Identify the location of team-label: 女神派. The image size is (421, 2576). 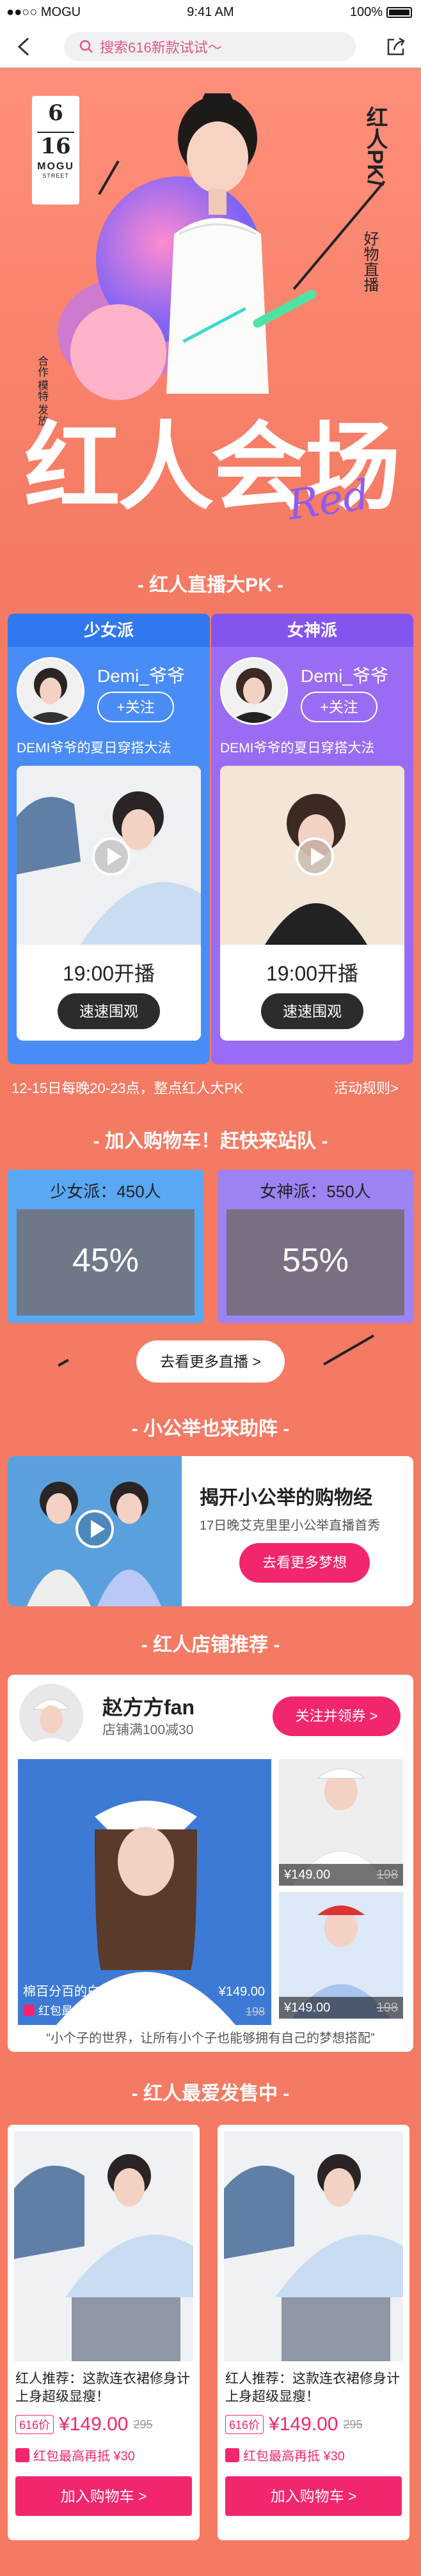
(312, 630).